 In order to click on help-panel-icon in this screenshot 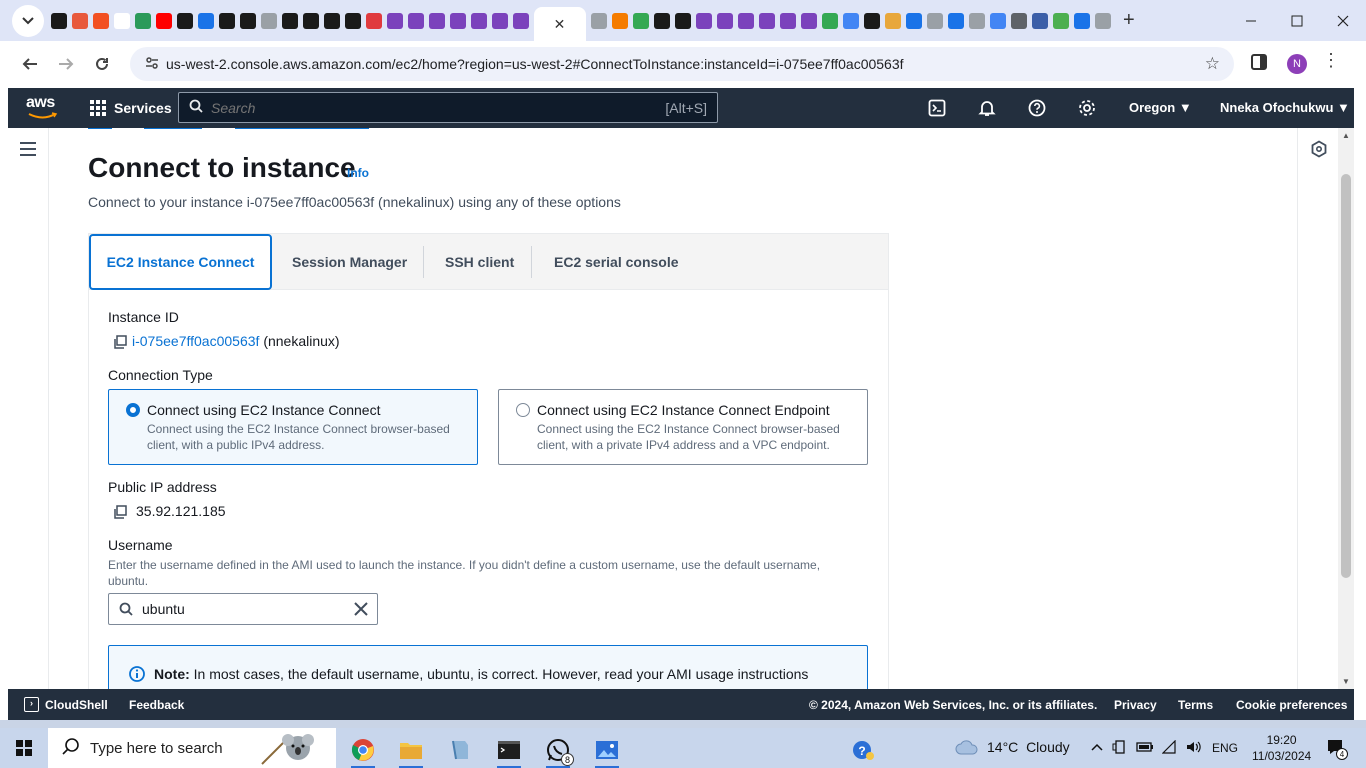, I will do `click(1319, 149)`.